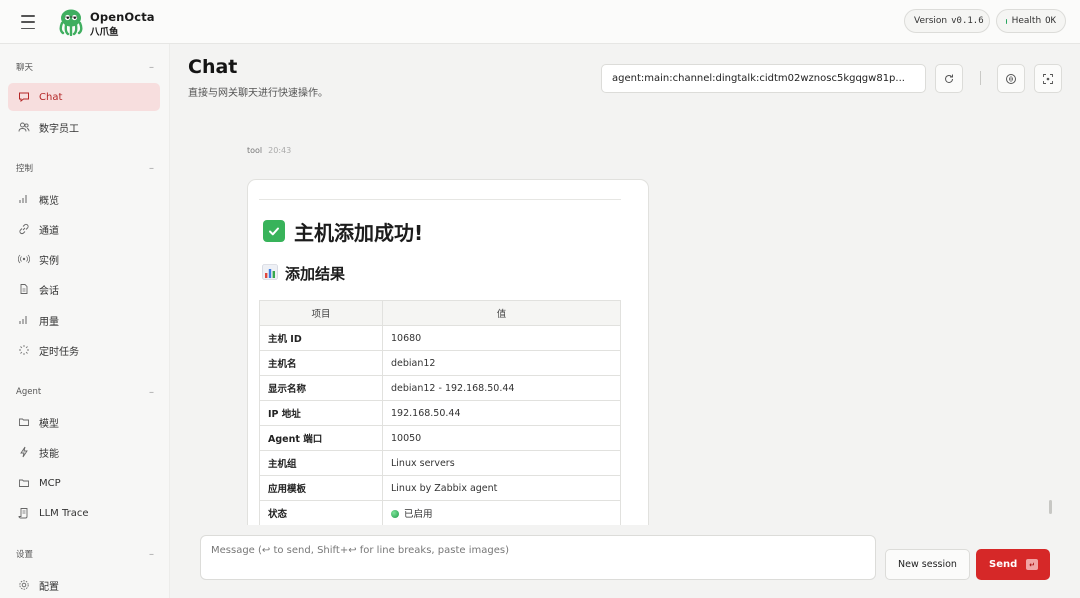  I want to click on sidebar-item-channels: 通道, so click(84, 229).